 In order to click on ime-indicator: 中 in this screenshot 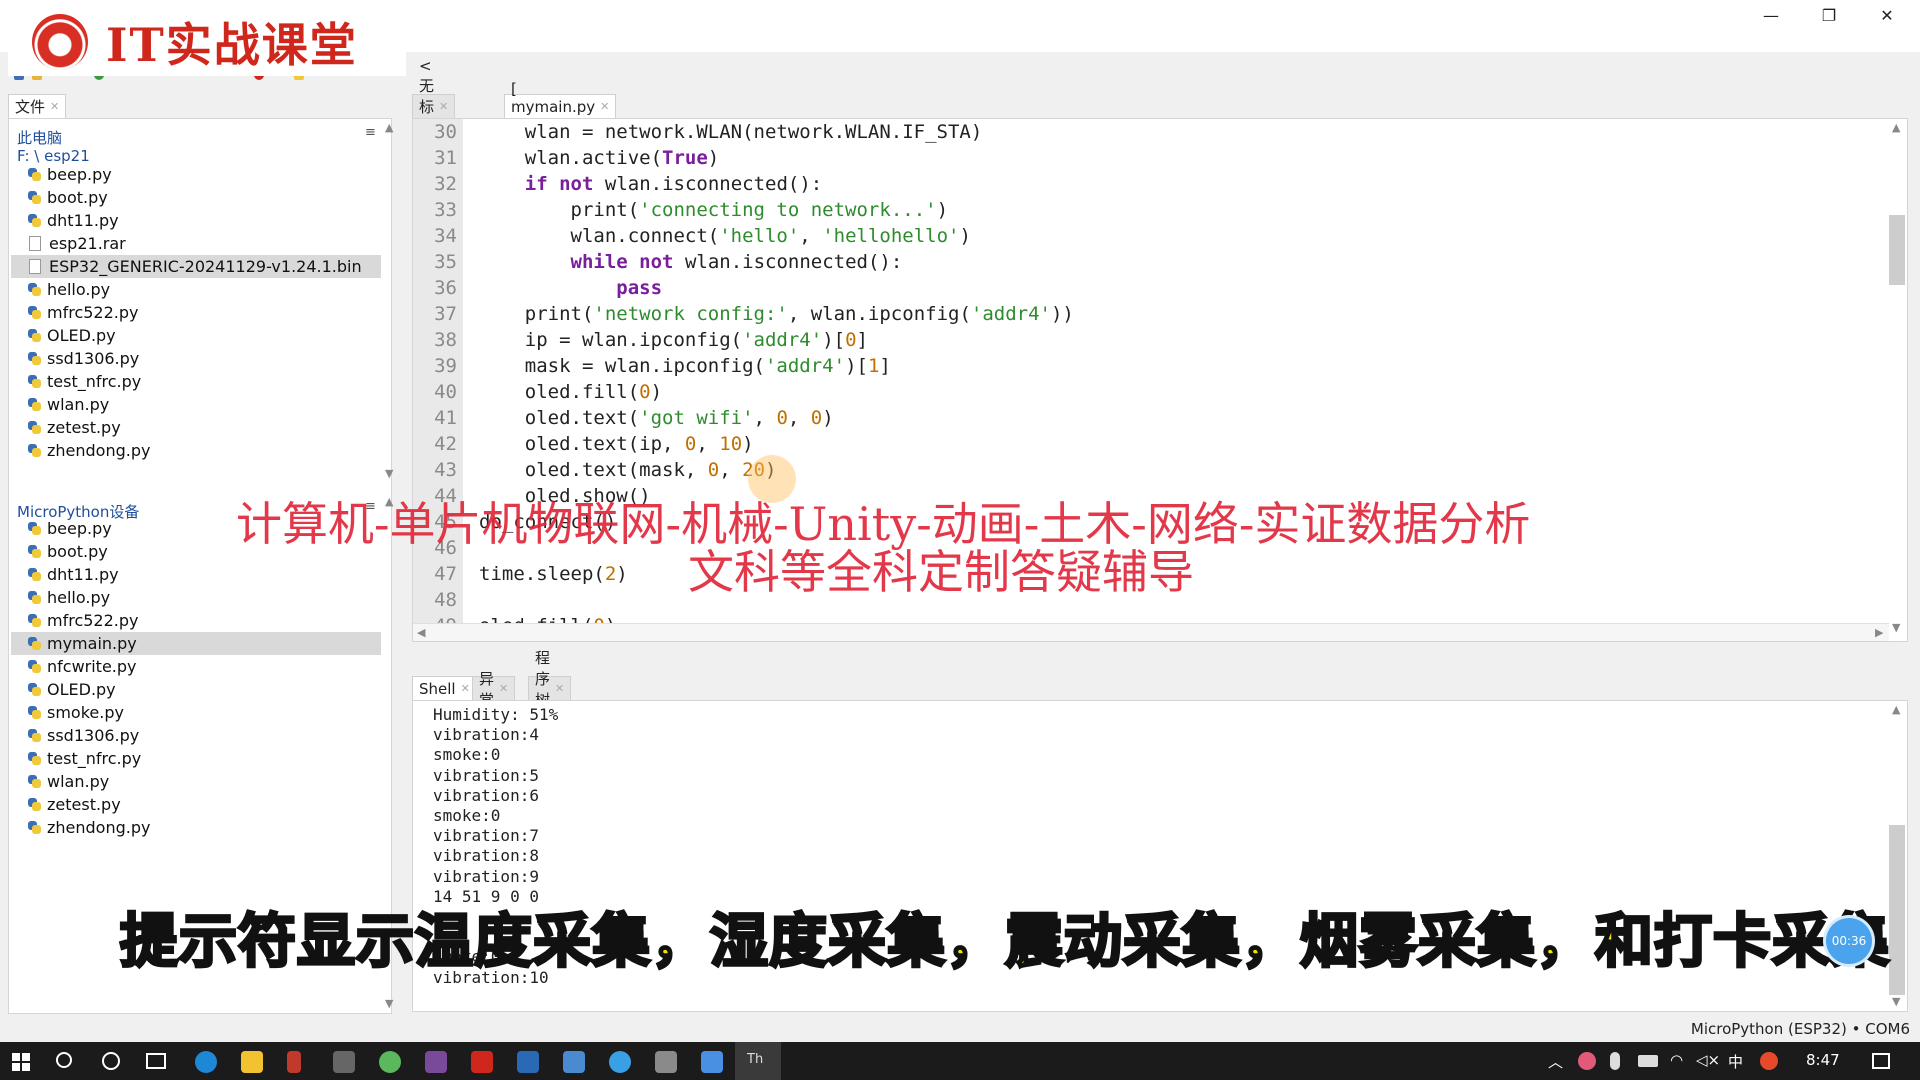, I will do `click(1735, 1061)`.